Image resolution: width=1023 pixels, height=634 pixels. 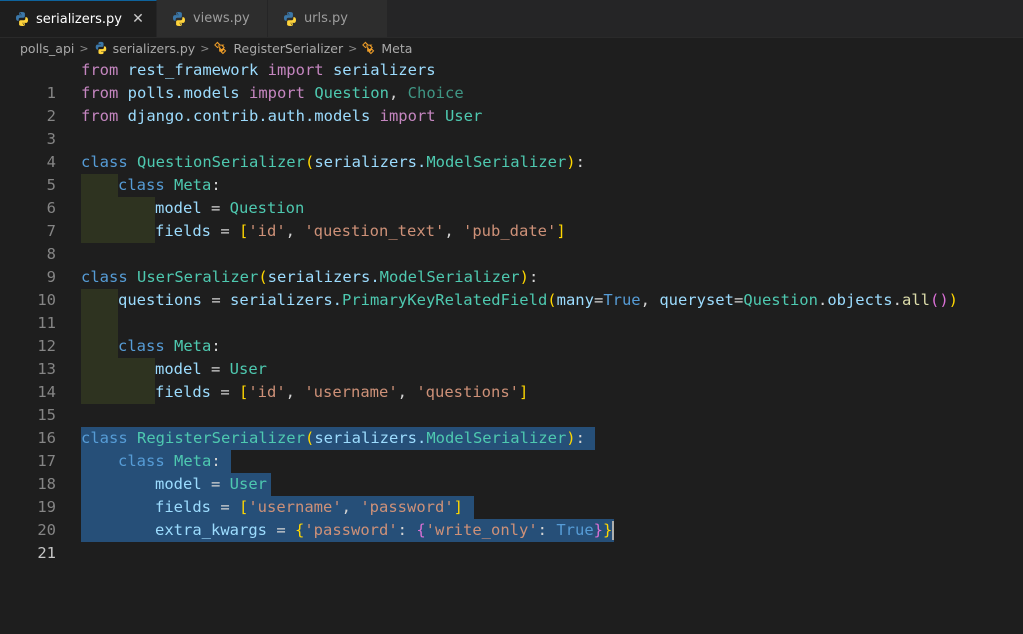 What do you see at coordinates (288, 48) in the screenshot?
I see `breadcrumb-class: RegisterSerializer` at bounding box center [288, 48].